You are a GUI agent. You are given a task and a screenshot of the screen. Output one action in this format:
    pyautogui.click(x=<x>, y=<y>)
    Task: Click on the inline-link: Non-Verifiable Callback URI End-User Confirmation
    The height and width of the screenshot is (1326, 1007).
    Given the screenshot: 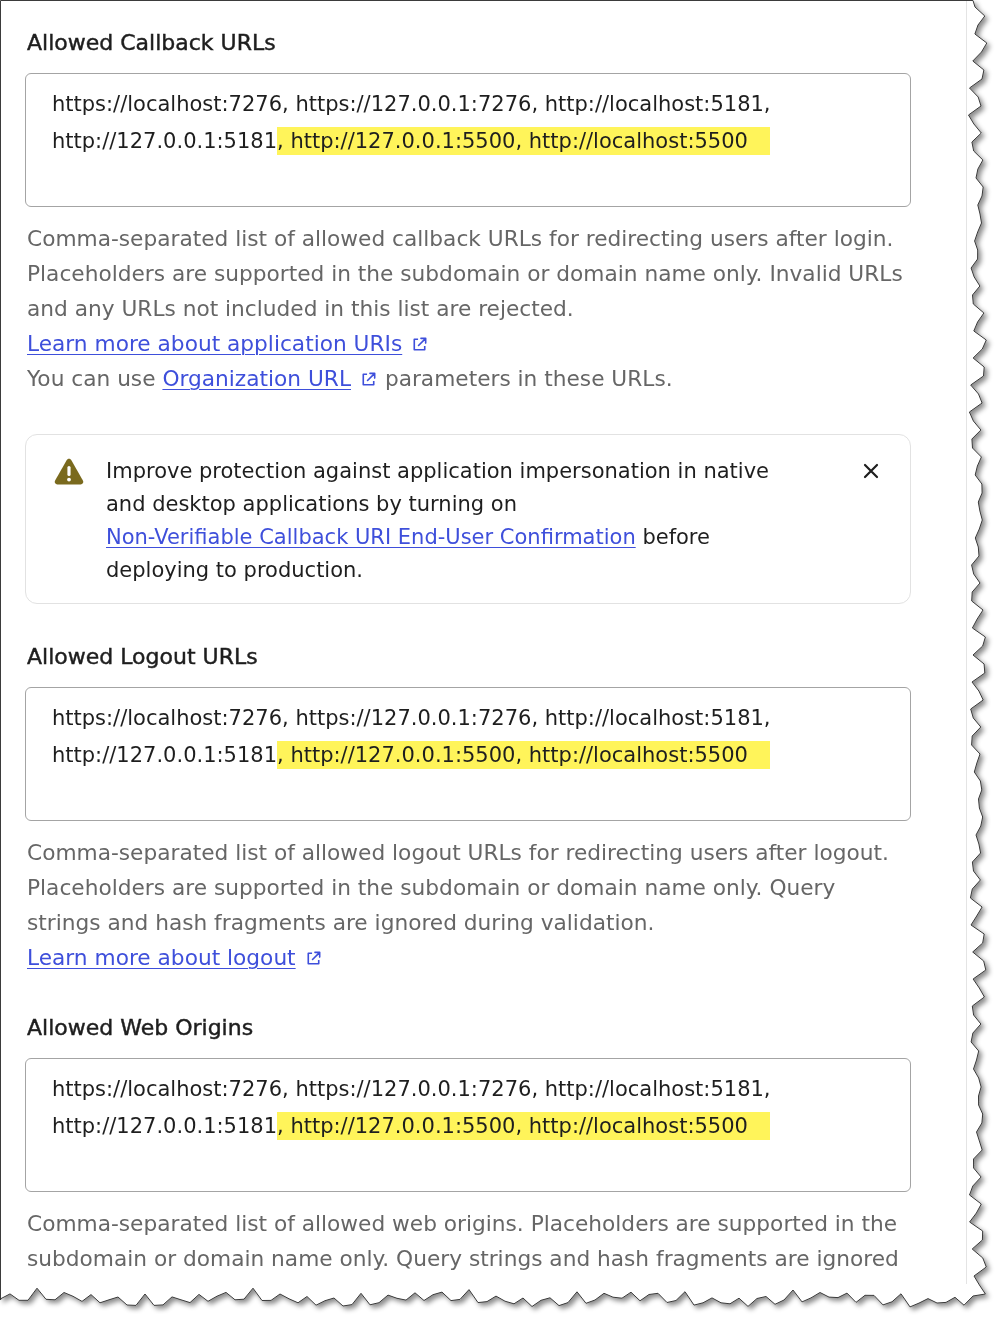 What is the action you would take?
    pyautogui.click(x=371, y=537)
    